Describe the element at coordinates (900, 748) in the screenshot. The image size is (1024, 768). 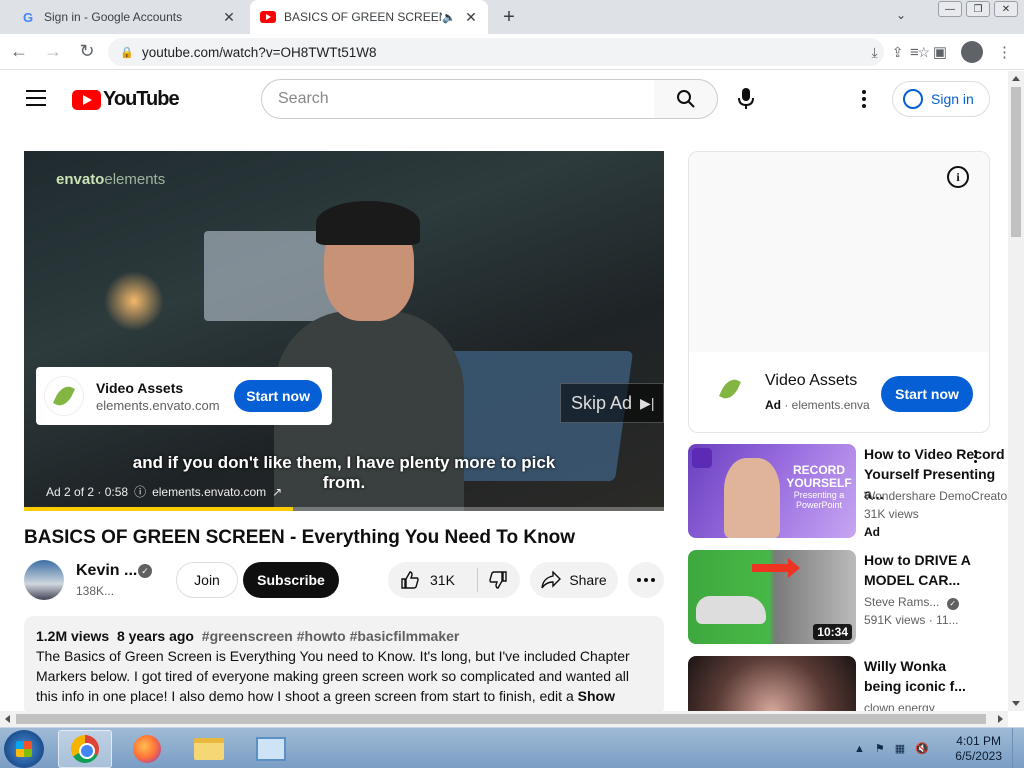
I see `network-icon: ▦` at that location.